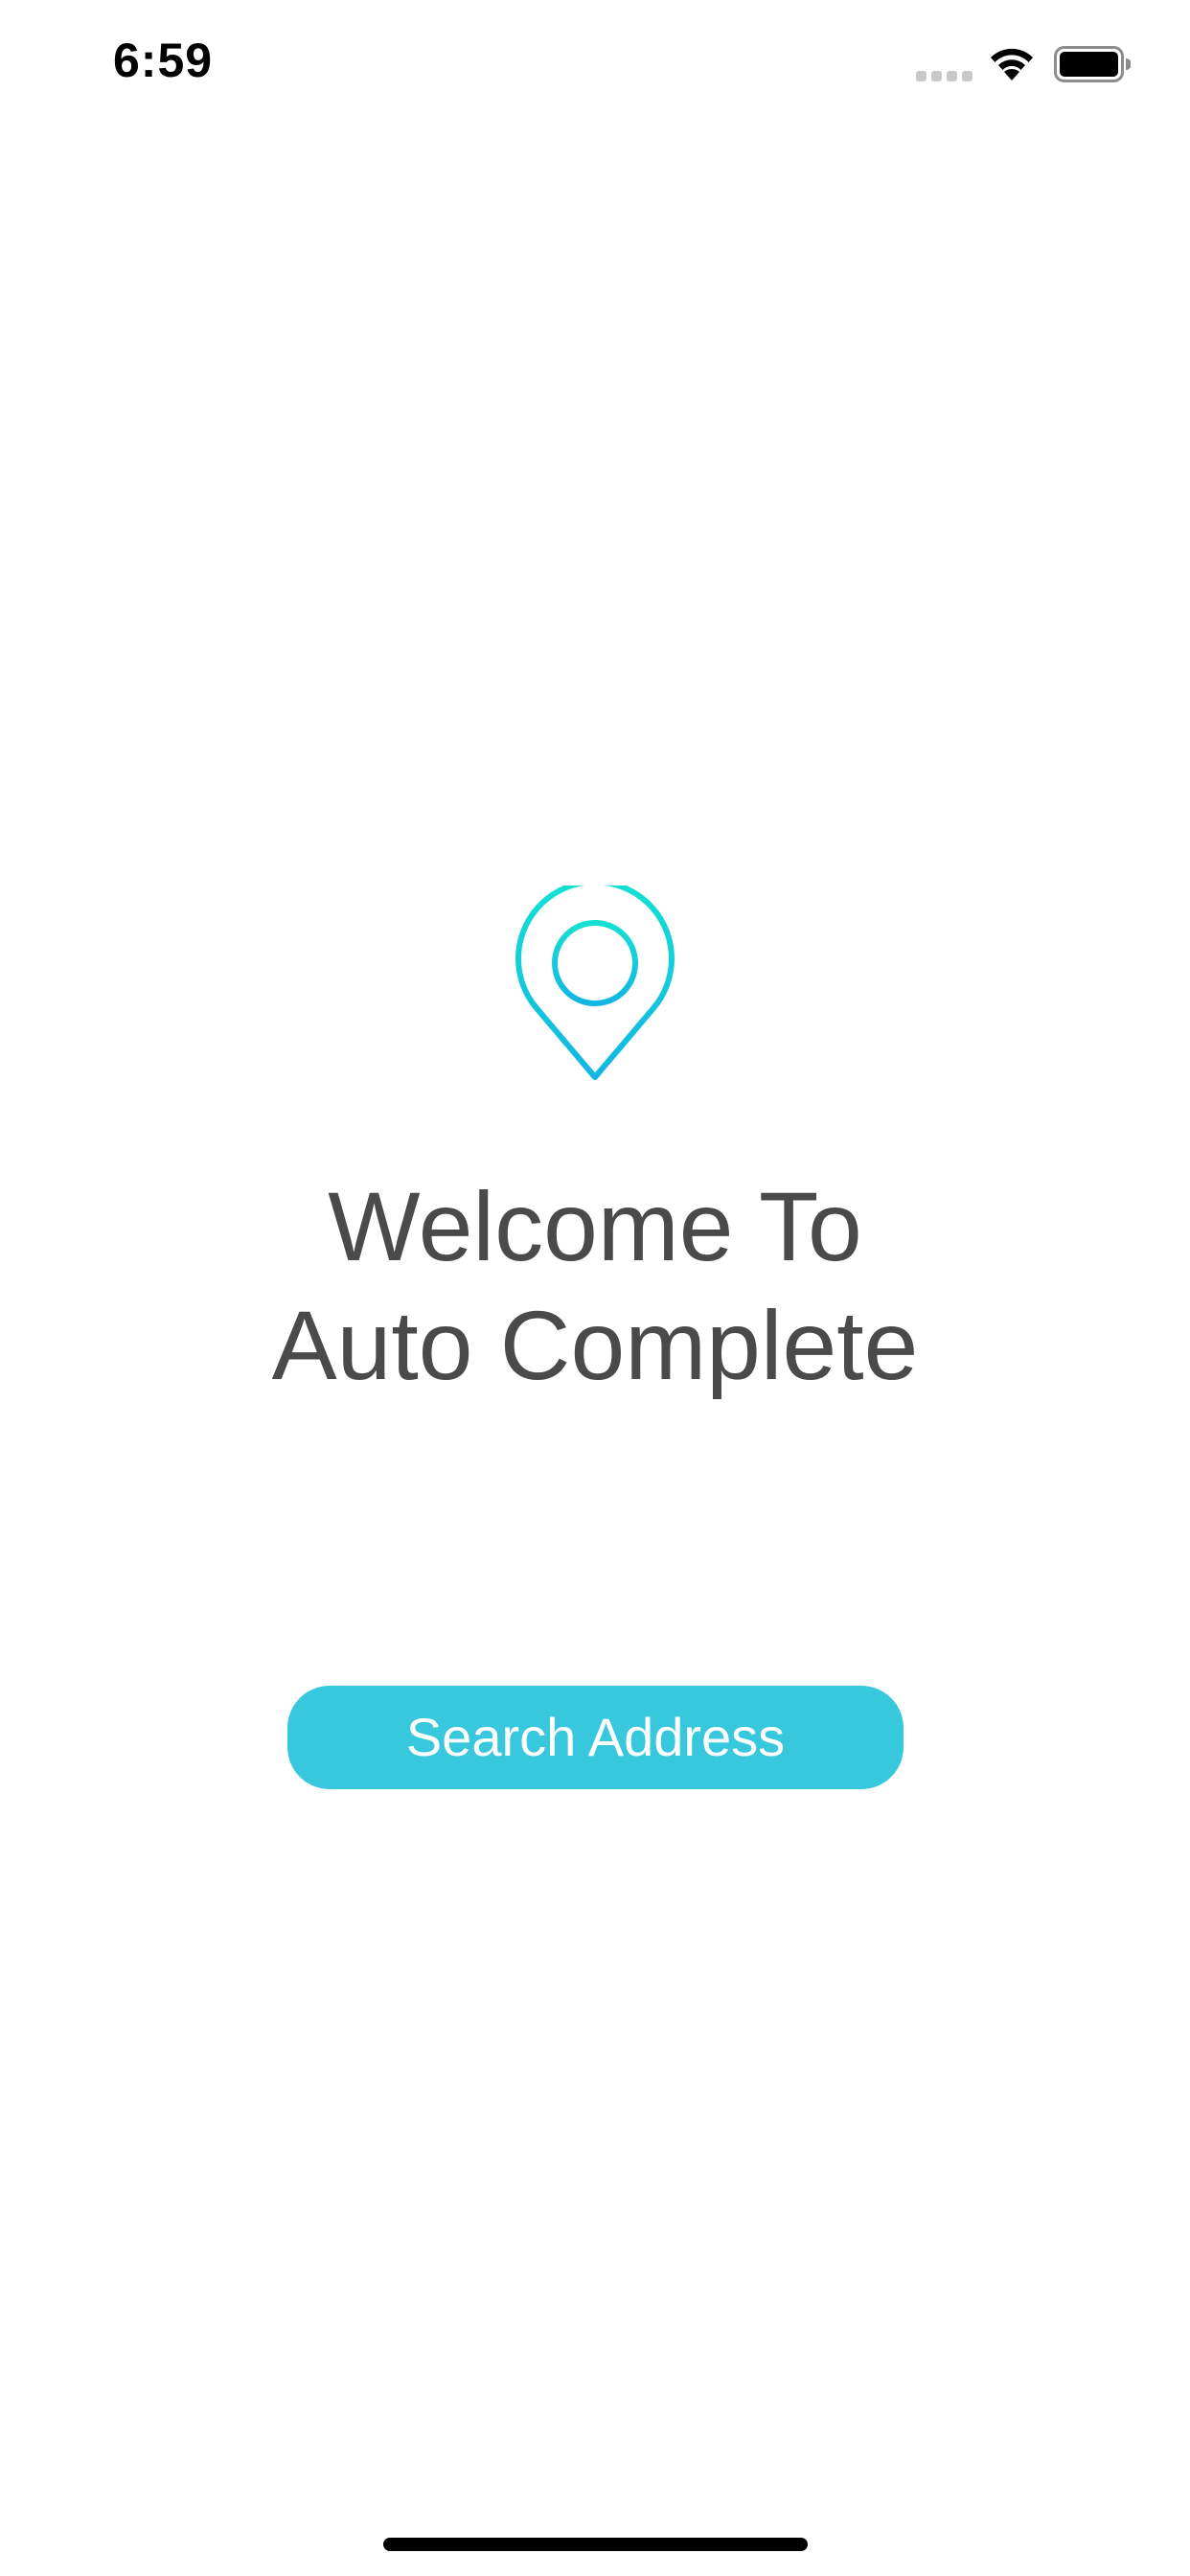  Describe the element at coordinates (595, 1226) in the screenshot. I see `welcome-title-line1: Welcome To` at that location.